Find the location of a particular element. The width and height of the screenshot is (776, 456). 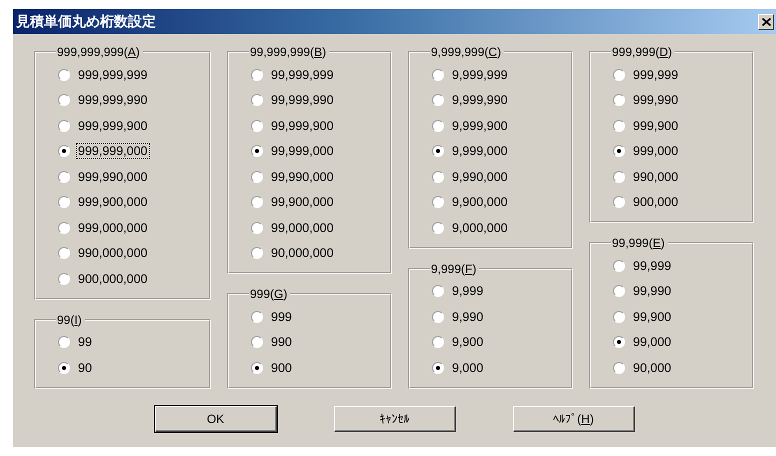

option-label: 9,999,999 is located at coordinates (480, 74).